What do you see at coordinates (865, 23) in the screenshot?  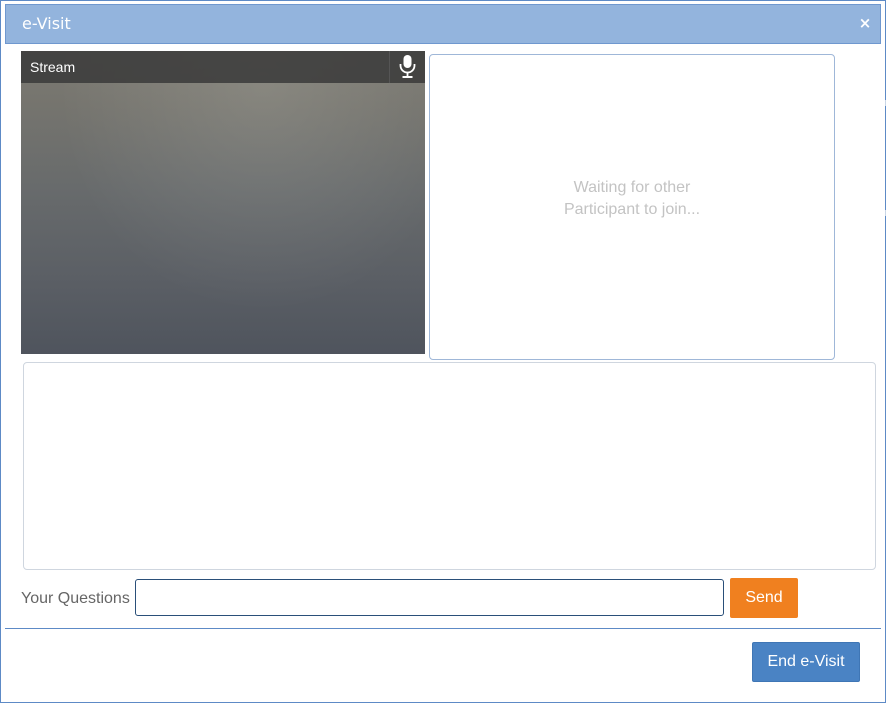 I see `close-icon: ×` at bounding box center [865, 23].